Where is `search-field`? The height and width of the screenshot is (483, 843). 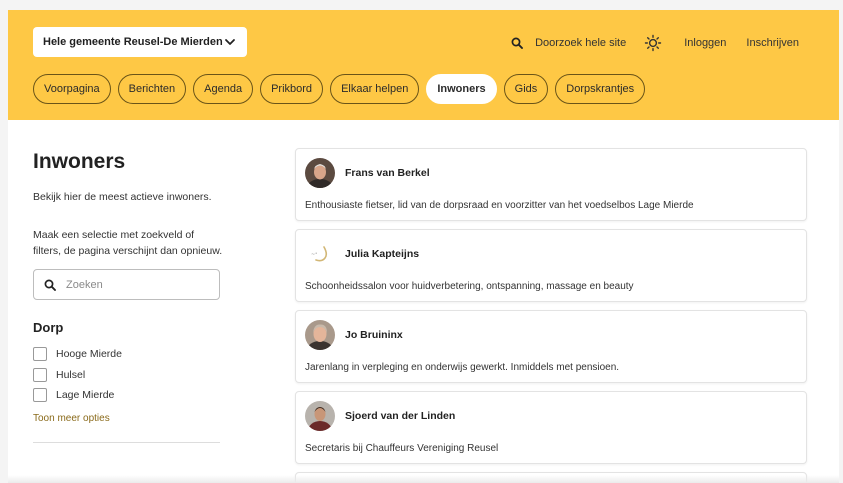
search-field is located at coordinates (126, 284).